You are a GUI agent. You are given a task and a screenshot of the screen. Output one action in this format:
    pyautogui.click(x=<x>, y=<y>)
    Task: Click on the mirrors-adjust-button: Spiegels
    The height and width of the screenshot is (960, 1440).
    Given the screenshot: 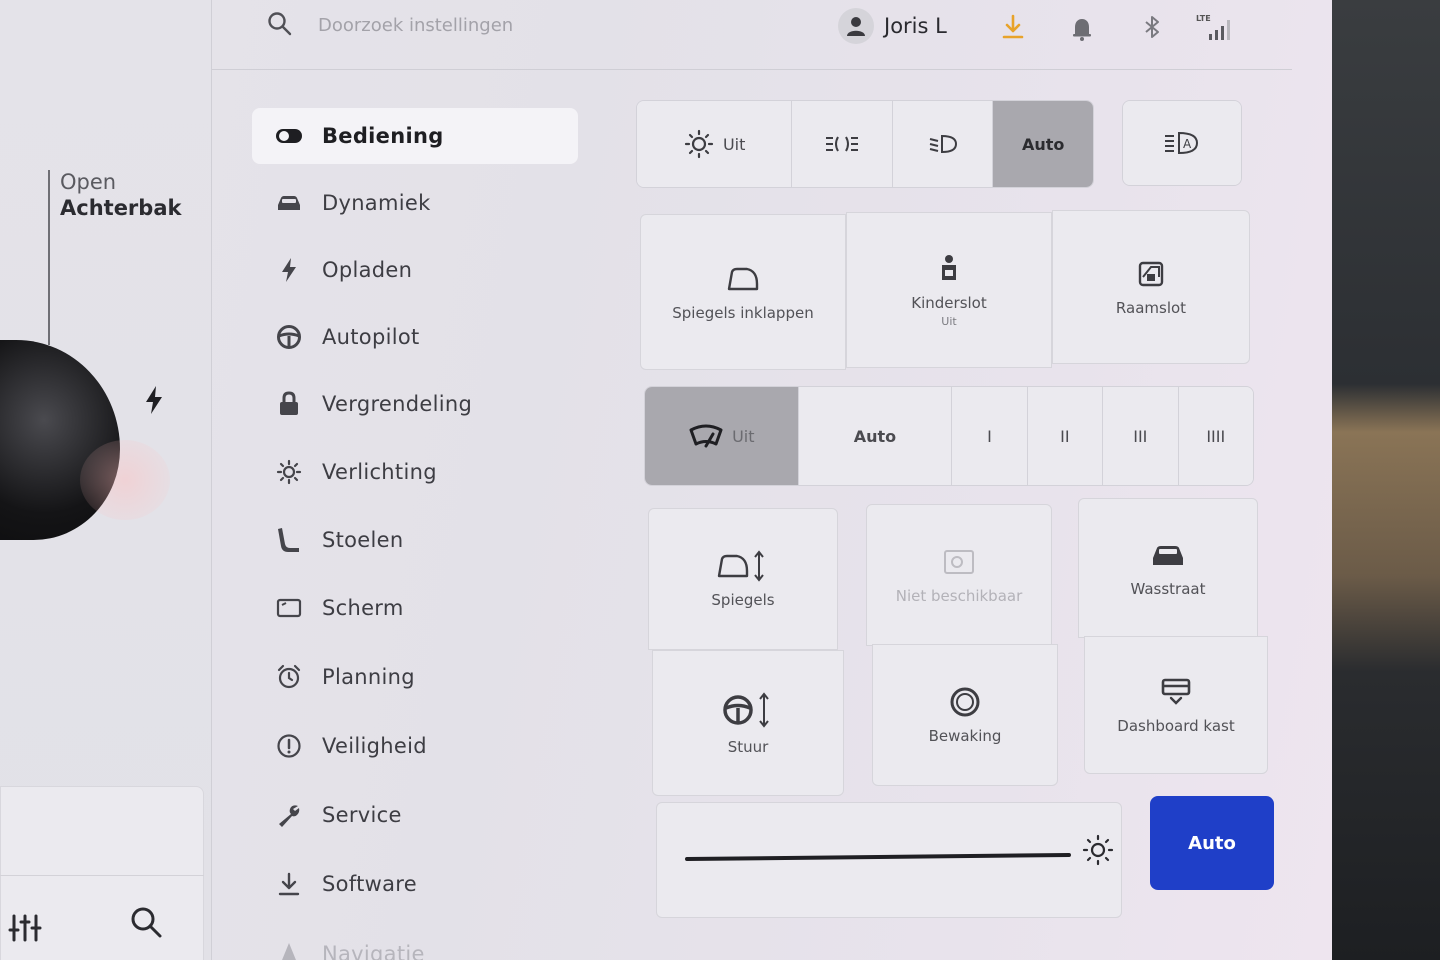 What is the action you would take?
    pyautogui.click(x=743, y=579)
    